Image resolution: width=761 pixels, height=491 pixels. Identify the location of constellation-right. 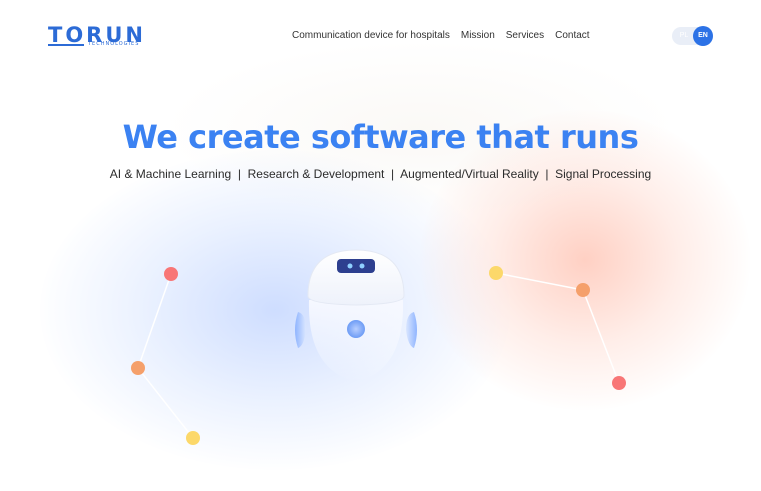
(557, 328).